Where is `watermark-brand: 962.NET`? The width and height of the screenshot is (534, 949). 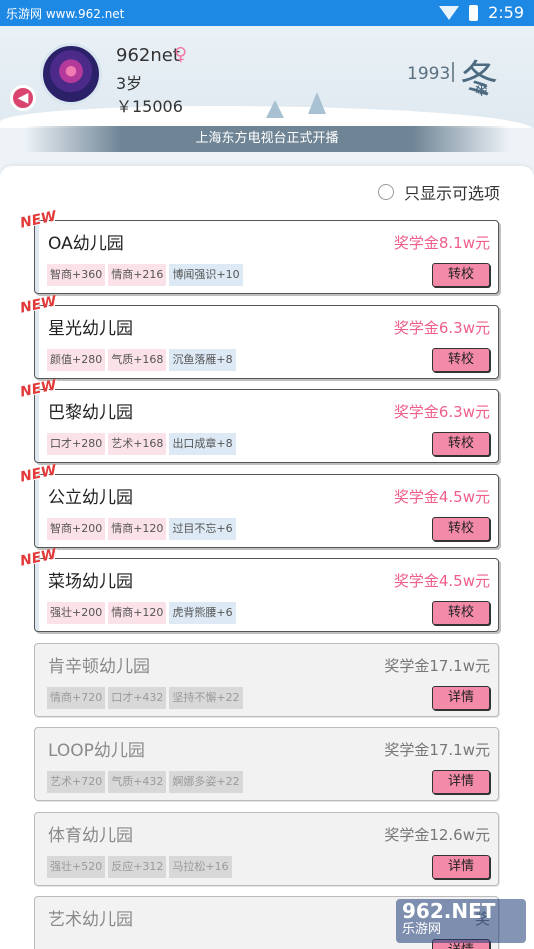 watermark-brand: 962.NET is located at coordinates (449, 911).